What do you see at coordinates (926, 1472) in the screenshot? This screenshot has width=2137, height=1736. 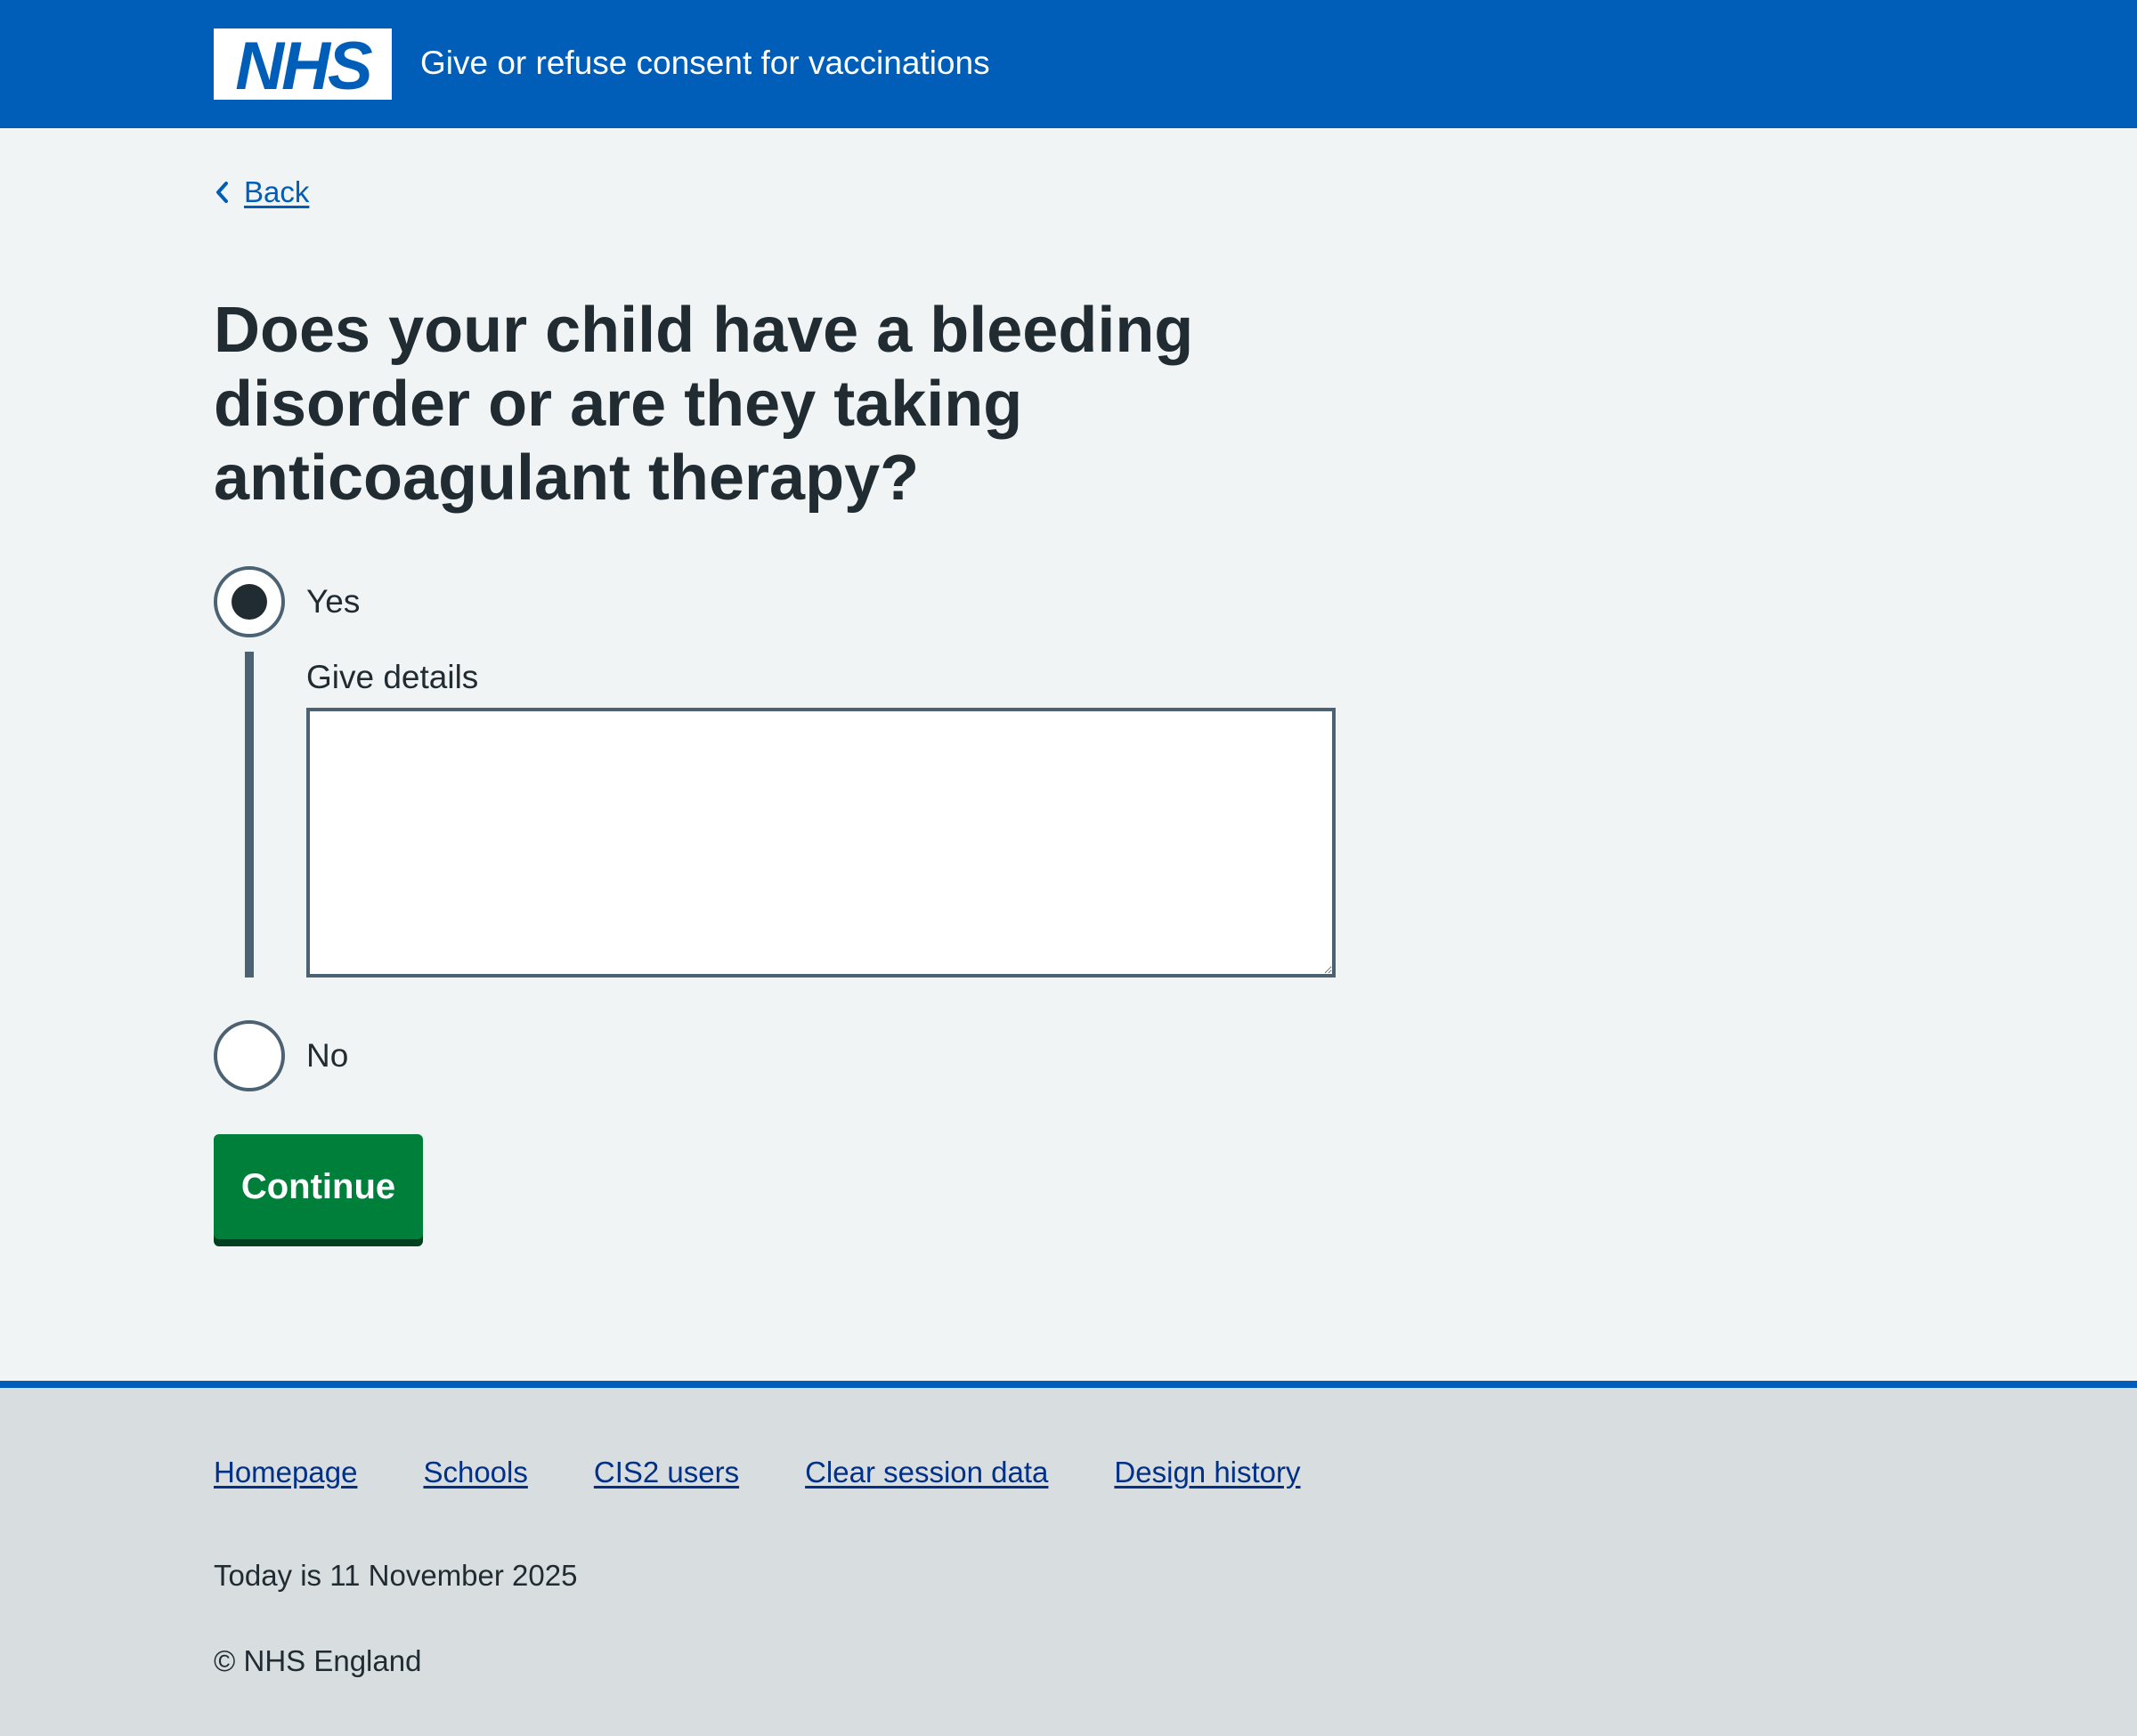 I see `footer-link-clear-session-data: Clear session data` at bounding box center [926, 1472].